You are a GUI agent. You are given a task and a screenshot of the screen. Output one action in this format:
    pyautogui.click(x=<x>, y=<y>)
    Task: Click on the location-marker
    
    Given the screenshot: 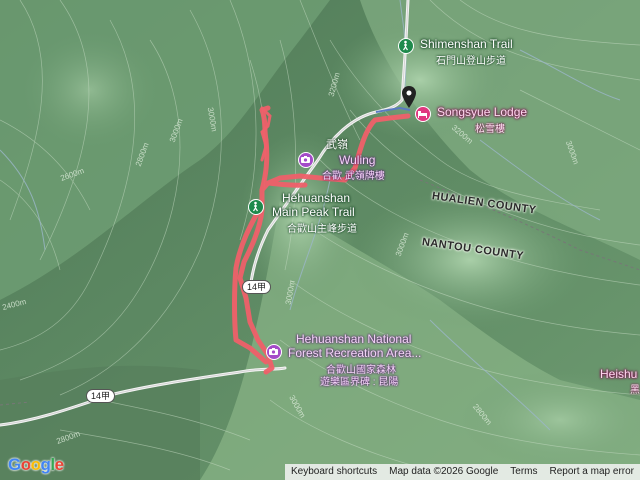 What is the action you would take?
    pyautogui.click(x=409, y=99)
    